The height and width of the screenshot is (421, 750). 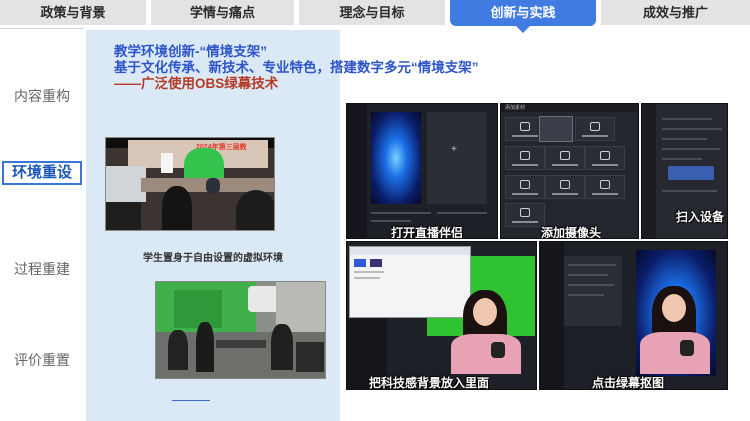 I want to click on tab-label: 理念与目标, so click(x=372, y=12).